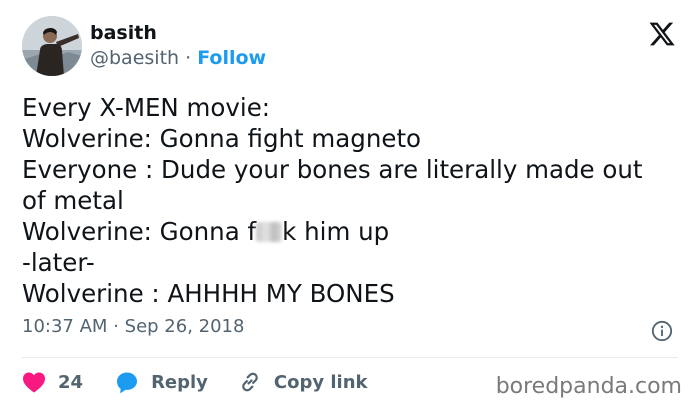 This screenshot has width=700, height=410. What do you see at coordinates (222, 138) in the screenshot?
I see `tweet-line: Wolverine: Gonna fight magneto` at bounding box center [222, 138].